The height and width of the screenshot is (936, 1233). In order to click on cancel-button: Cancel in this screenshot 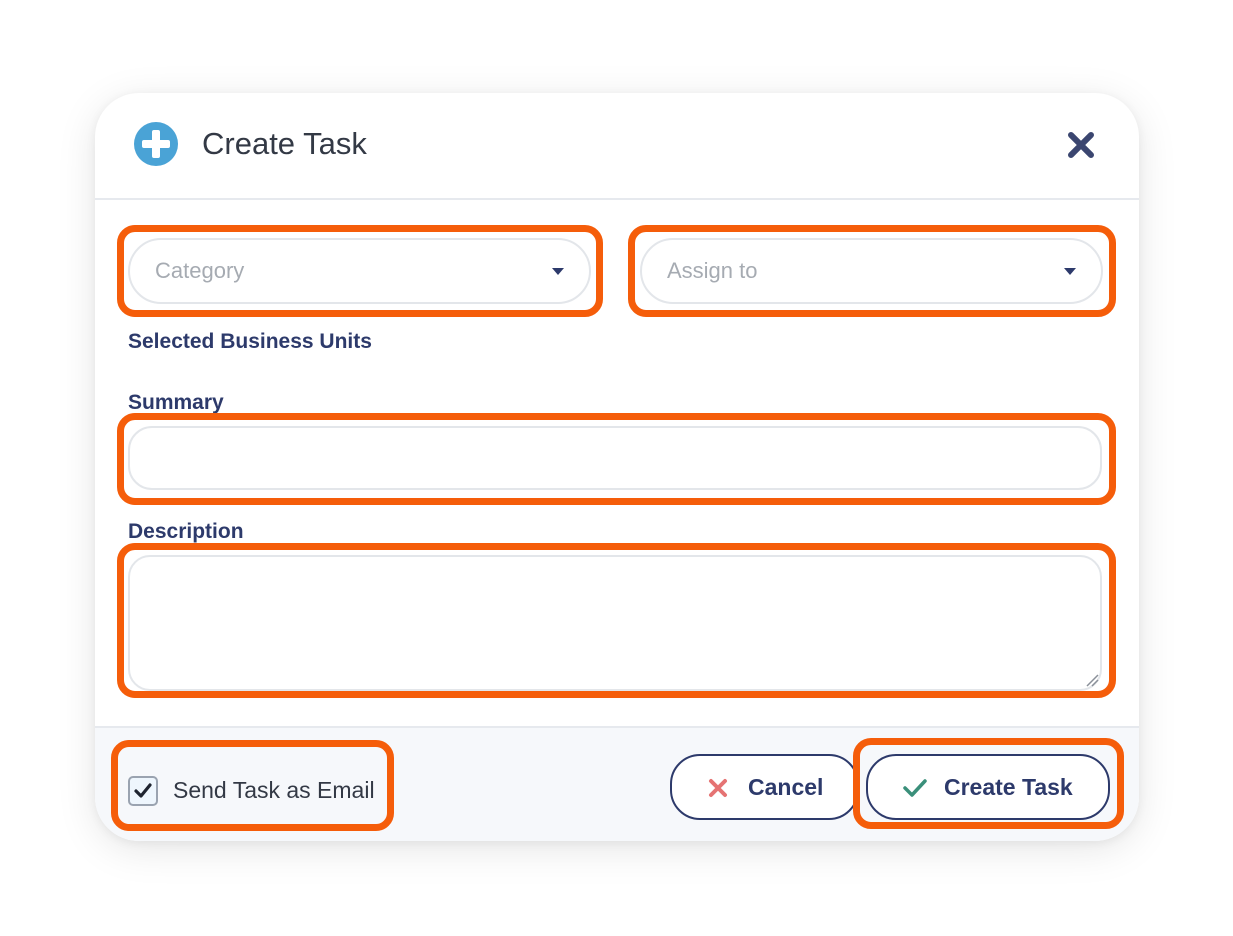, I will do `click(764, 787)`.